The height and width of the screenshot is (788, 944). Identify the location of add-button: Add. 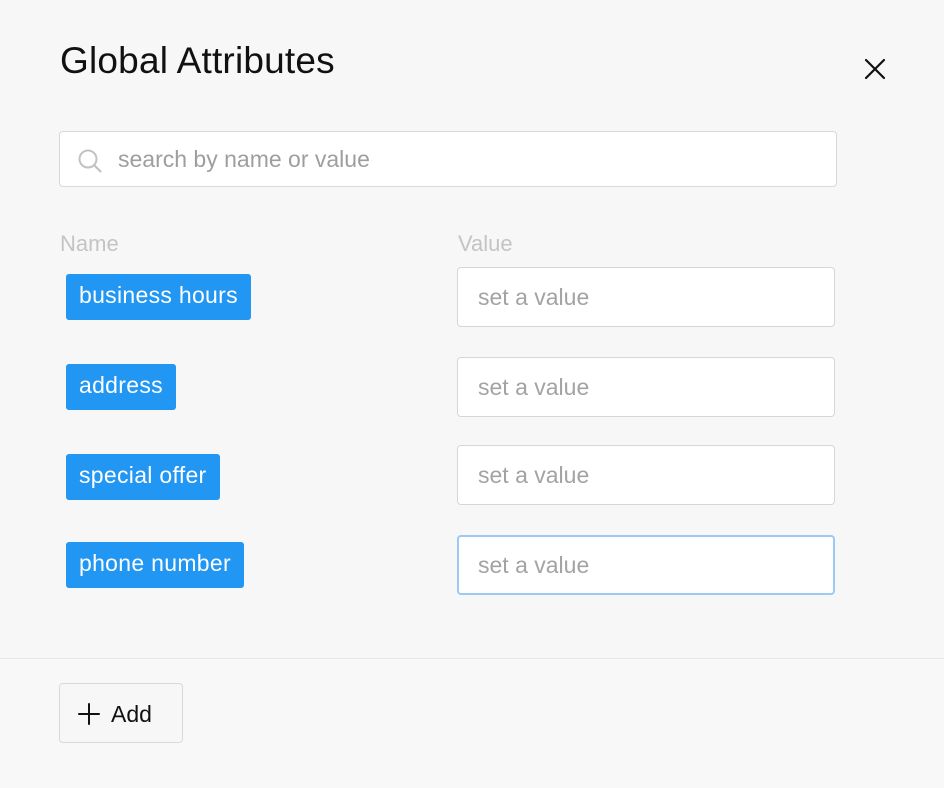
(121, 713).